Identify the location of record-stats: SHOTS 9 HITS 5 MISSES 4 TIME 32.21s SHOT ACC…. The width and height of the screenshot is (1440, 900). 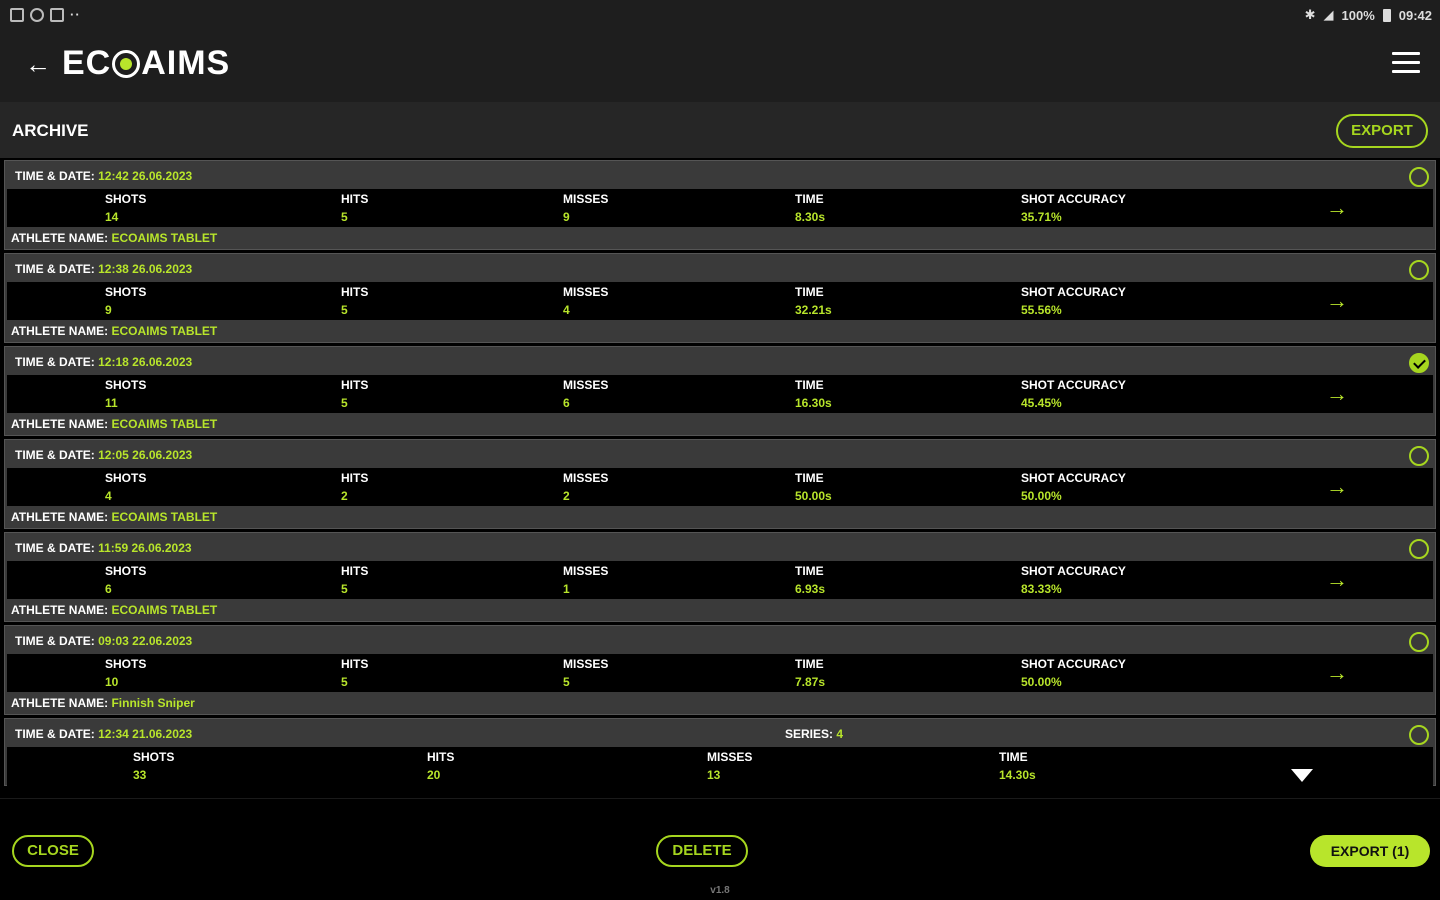
(720, 301).